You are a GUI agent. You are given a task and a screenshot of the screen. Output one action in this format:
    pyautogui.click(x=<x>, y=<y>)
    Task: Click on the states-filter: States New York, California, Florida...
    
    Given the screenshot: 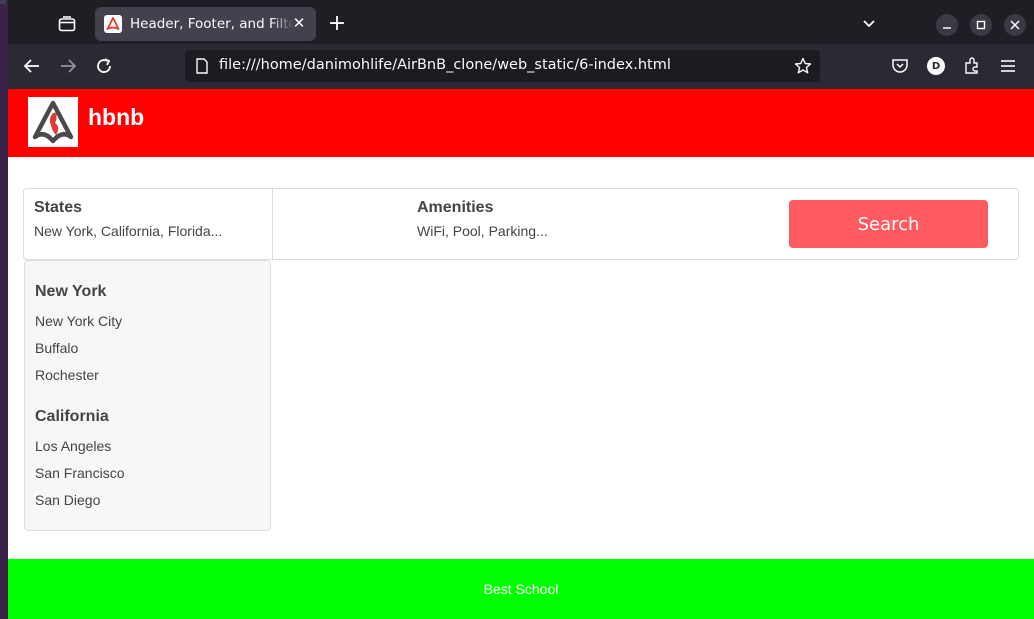 What is the action you would take?
    pyautogui.click(x=148, y=224)
    